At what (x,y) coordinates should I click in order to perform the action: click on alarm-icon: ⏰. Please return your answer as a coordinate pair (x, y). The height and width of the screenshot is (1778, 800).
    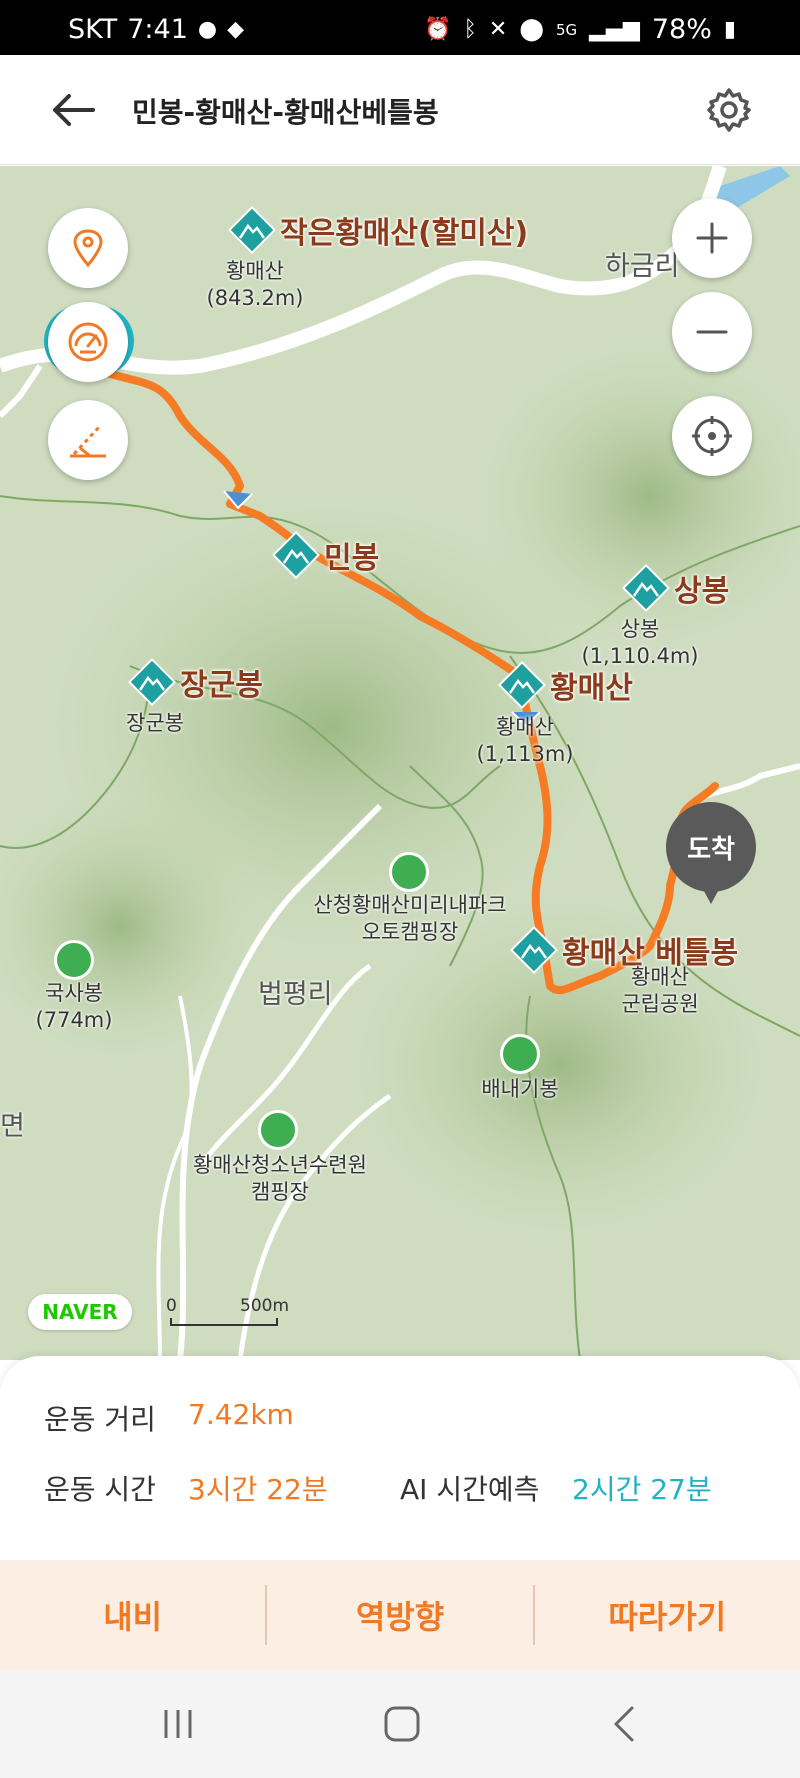
    Looking at the image, I should click on (438, 29).